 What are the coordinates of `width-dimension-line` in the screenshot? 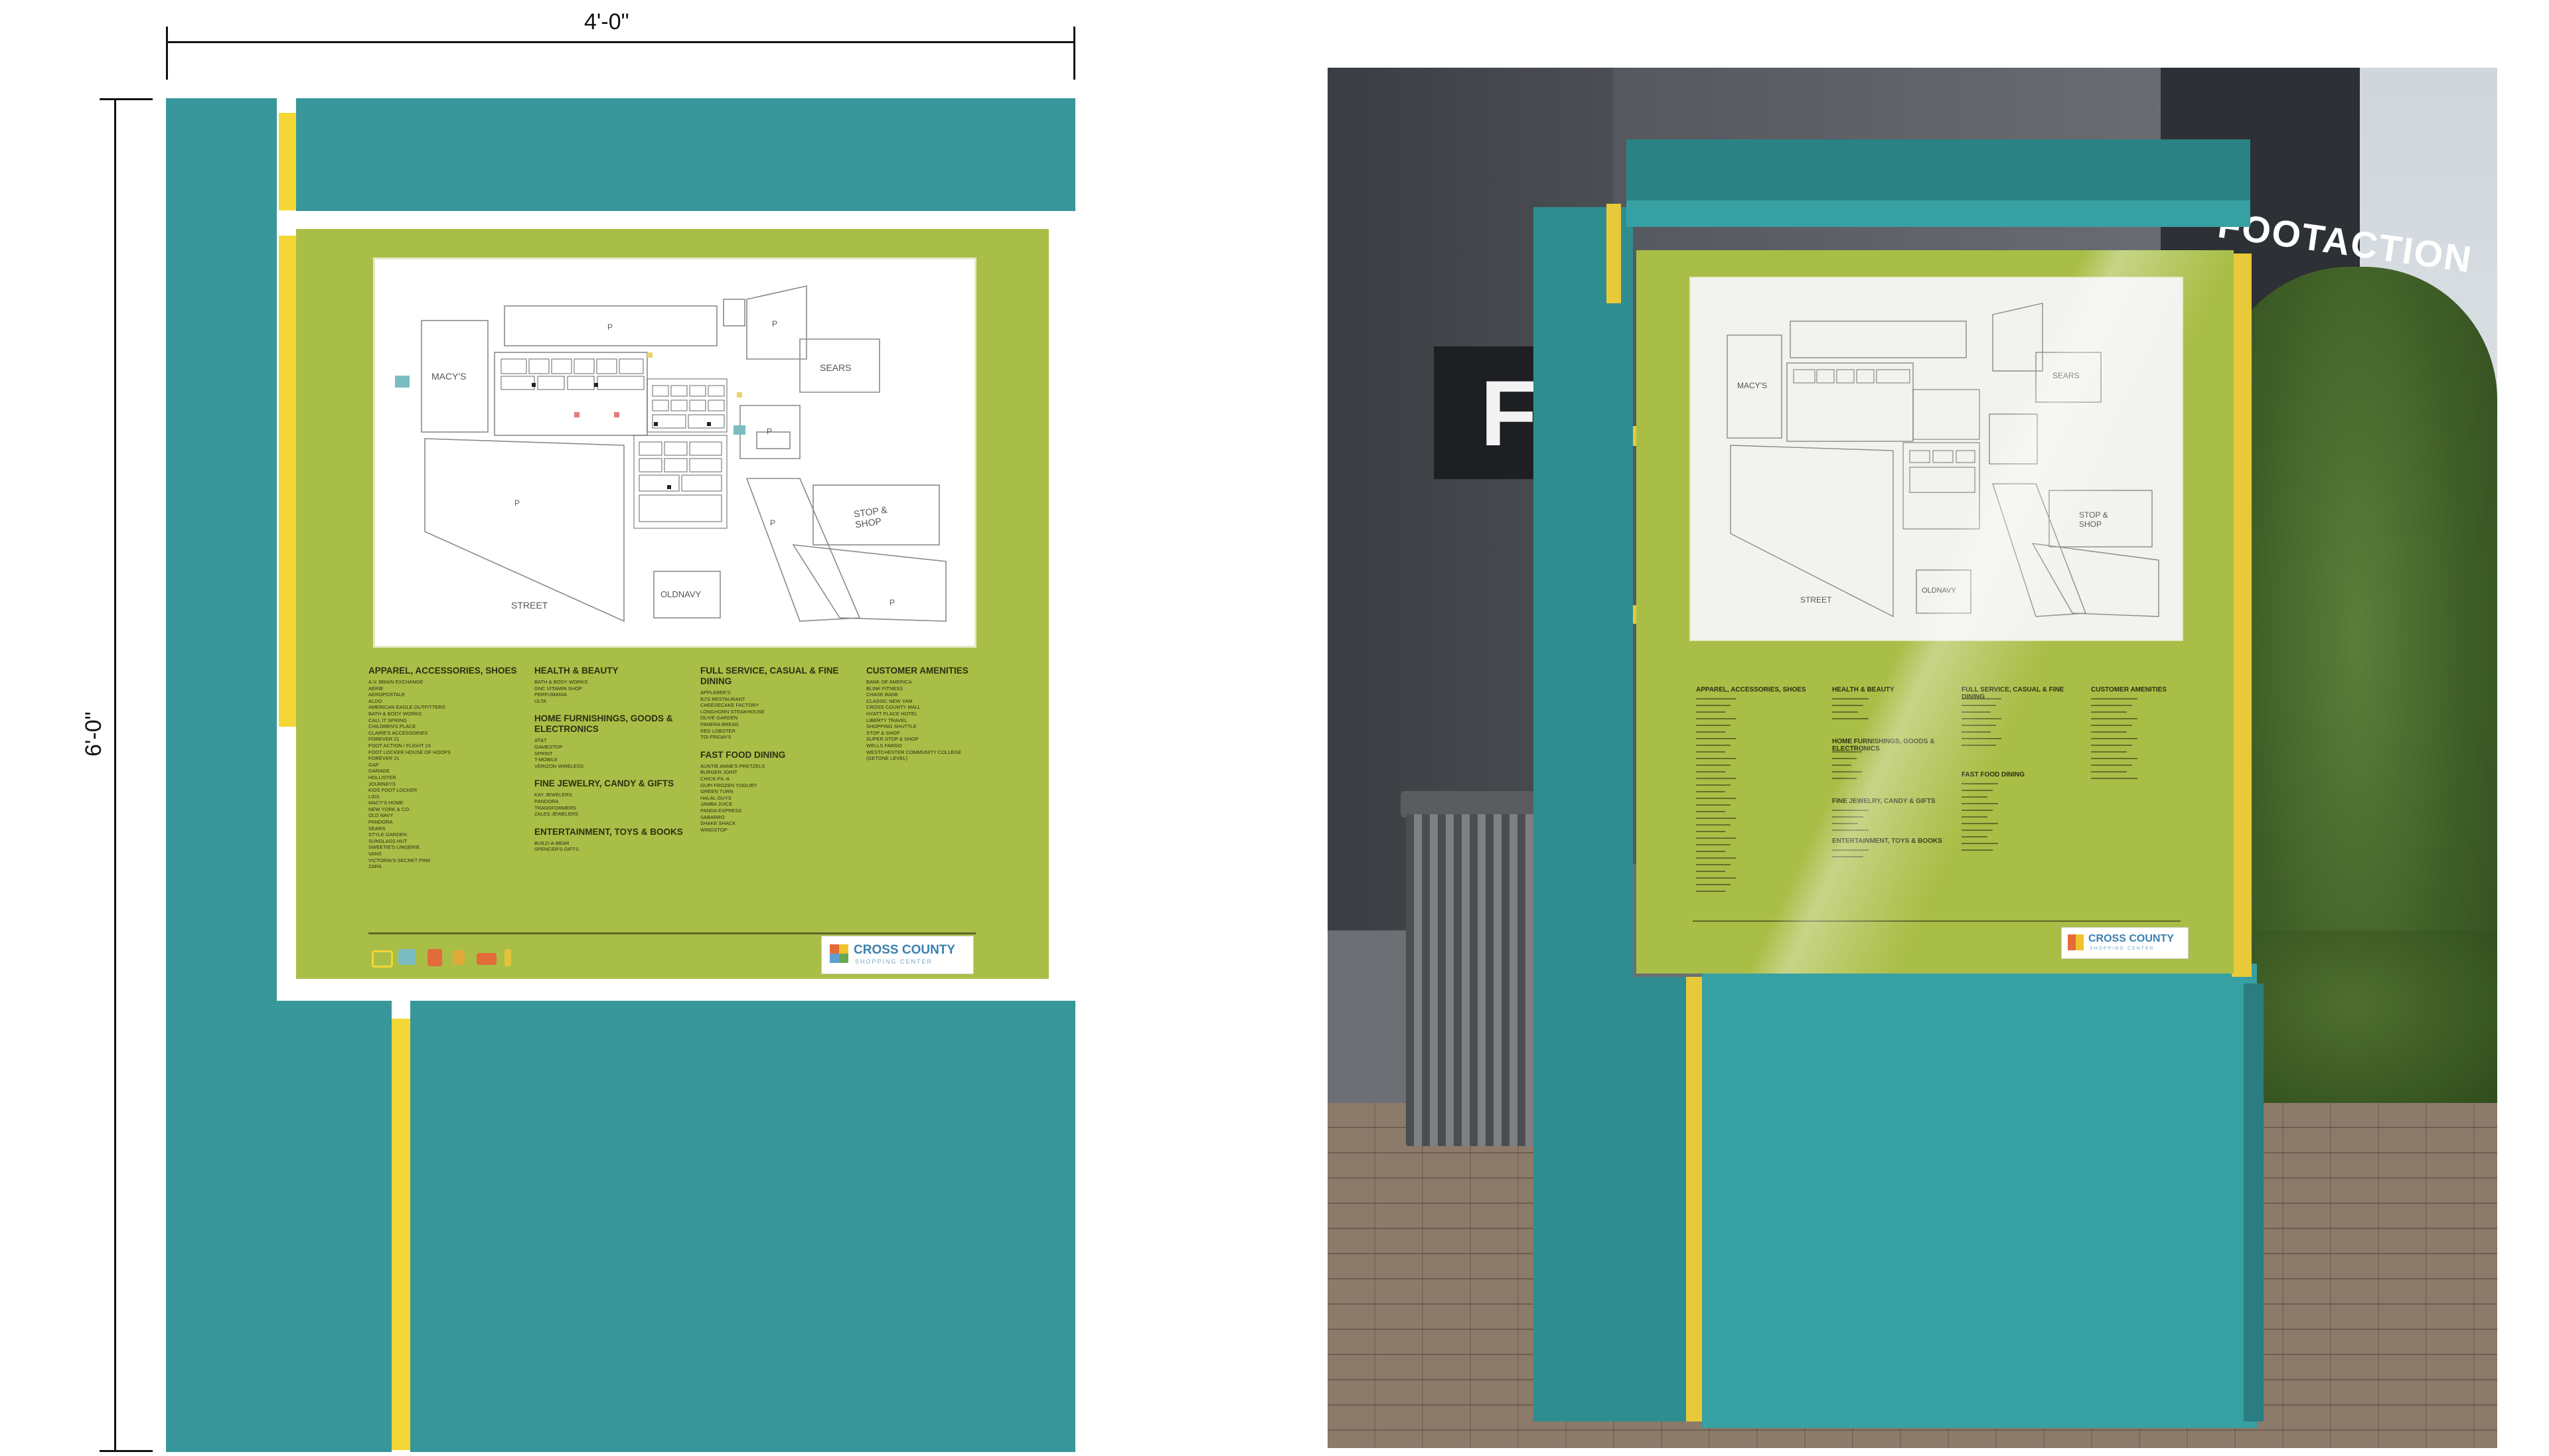 It's located at (620, 42).